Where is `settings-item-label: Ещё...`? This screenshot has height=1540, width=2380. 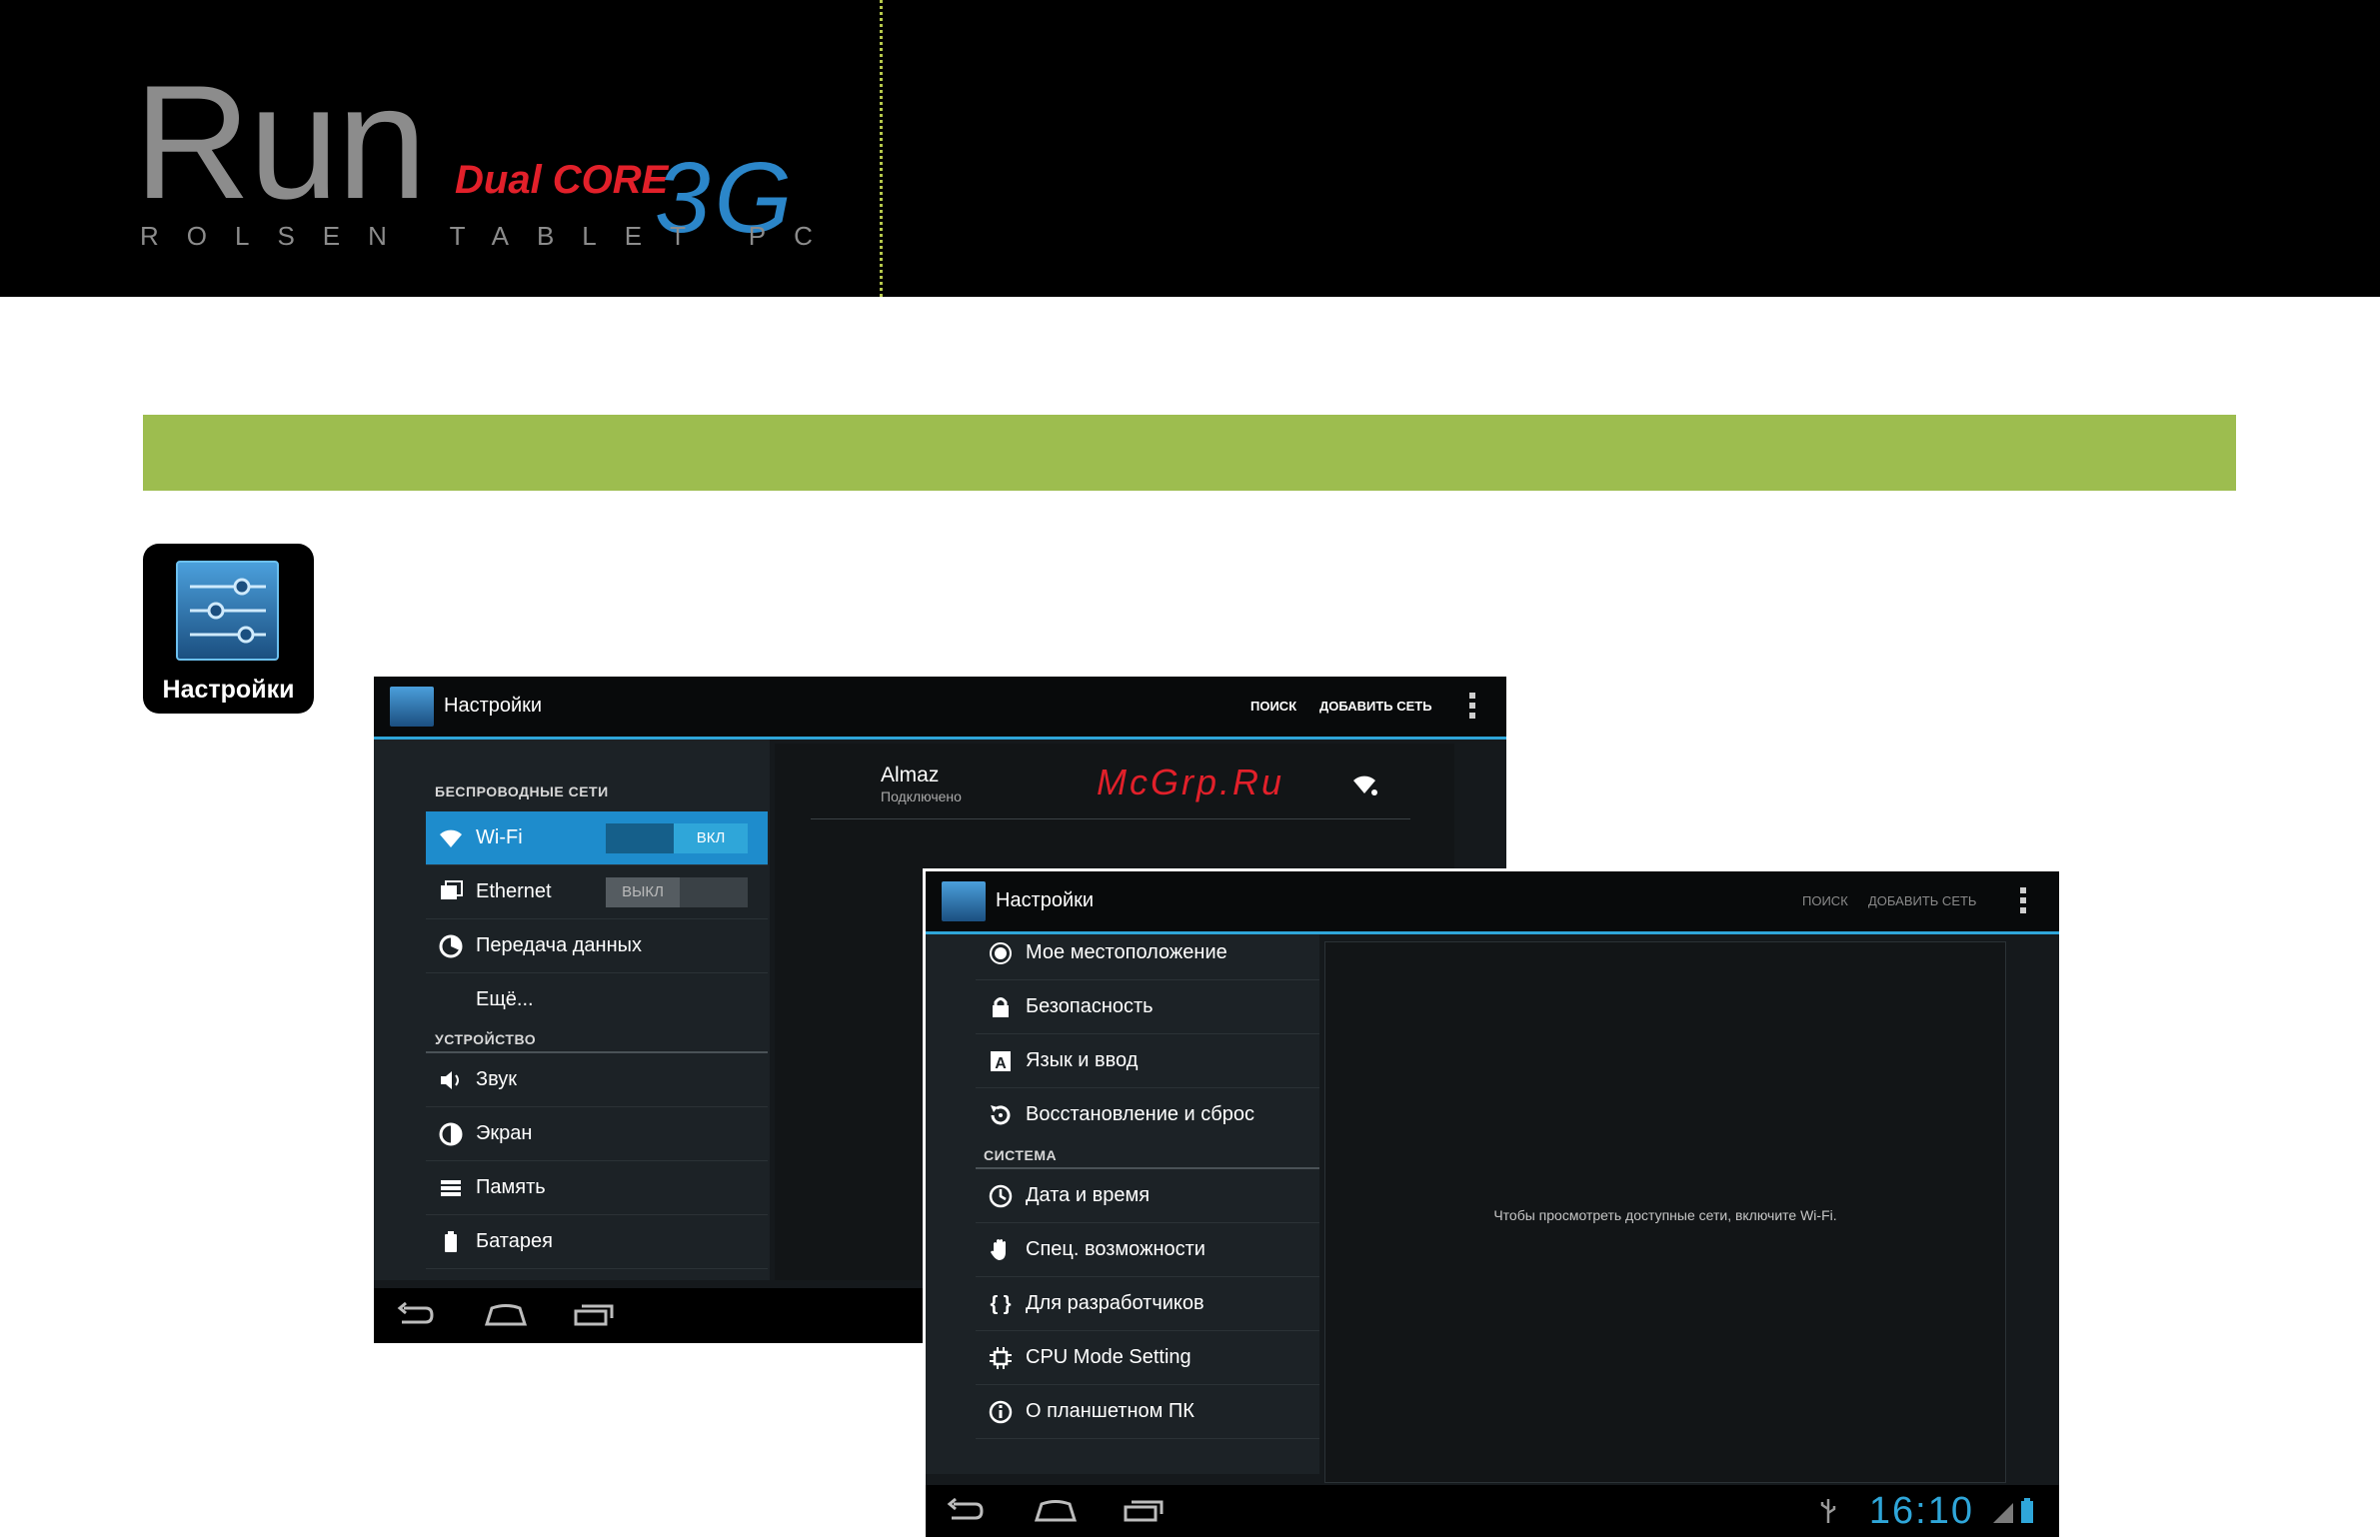 settings-item-label: Ещё... is located at coordinates (505, 999).